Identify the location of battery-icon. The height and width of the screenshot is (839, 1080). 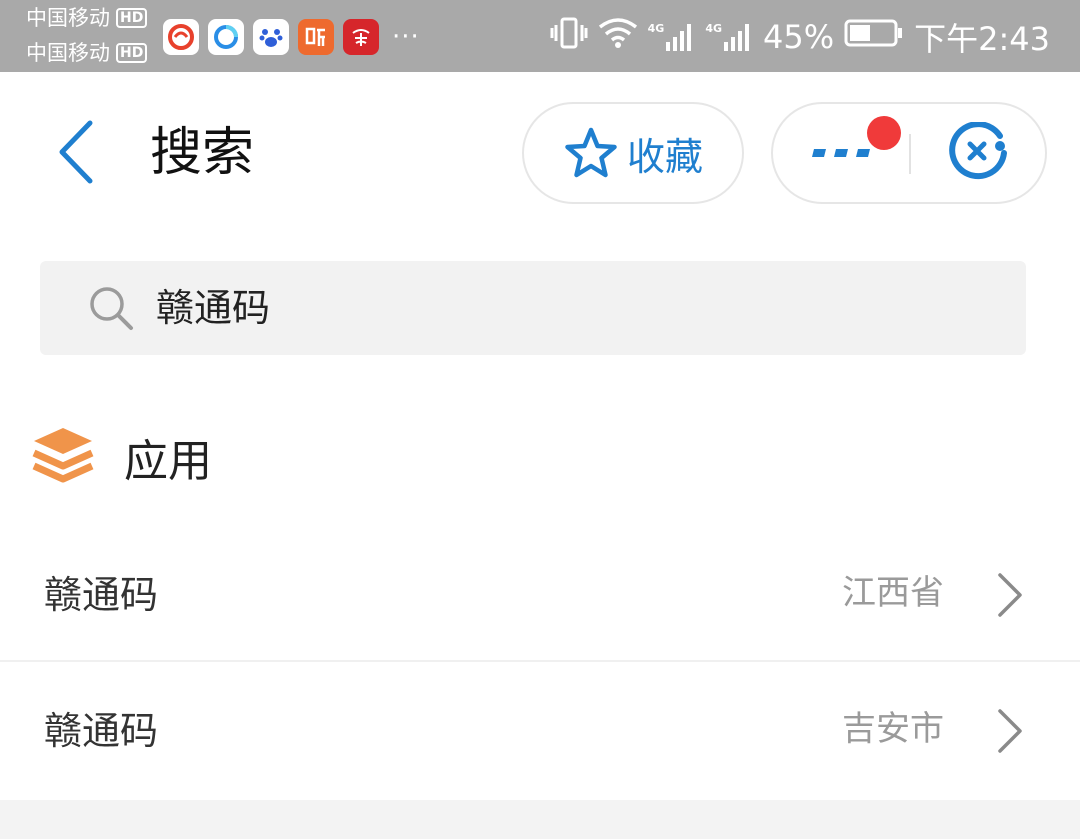
(874, 37).